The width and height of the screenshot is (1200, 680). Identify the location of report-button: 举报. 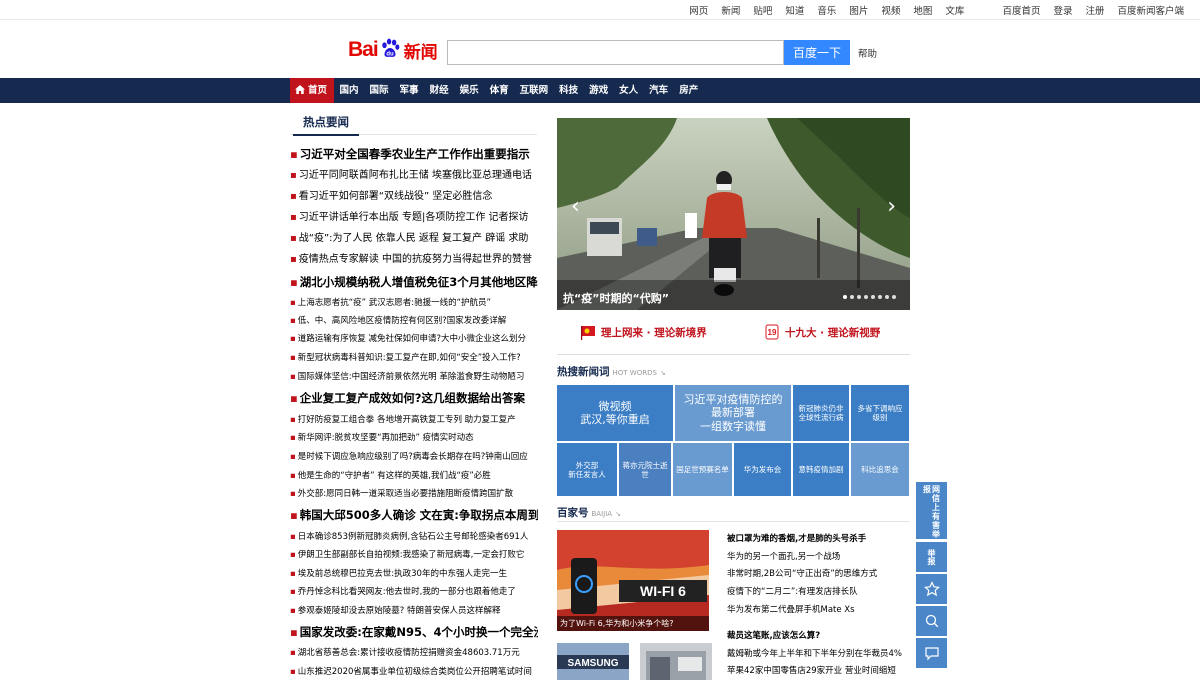
(931, 557).